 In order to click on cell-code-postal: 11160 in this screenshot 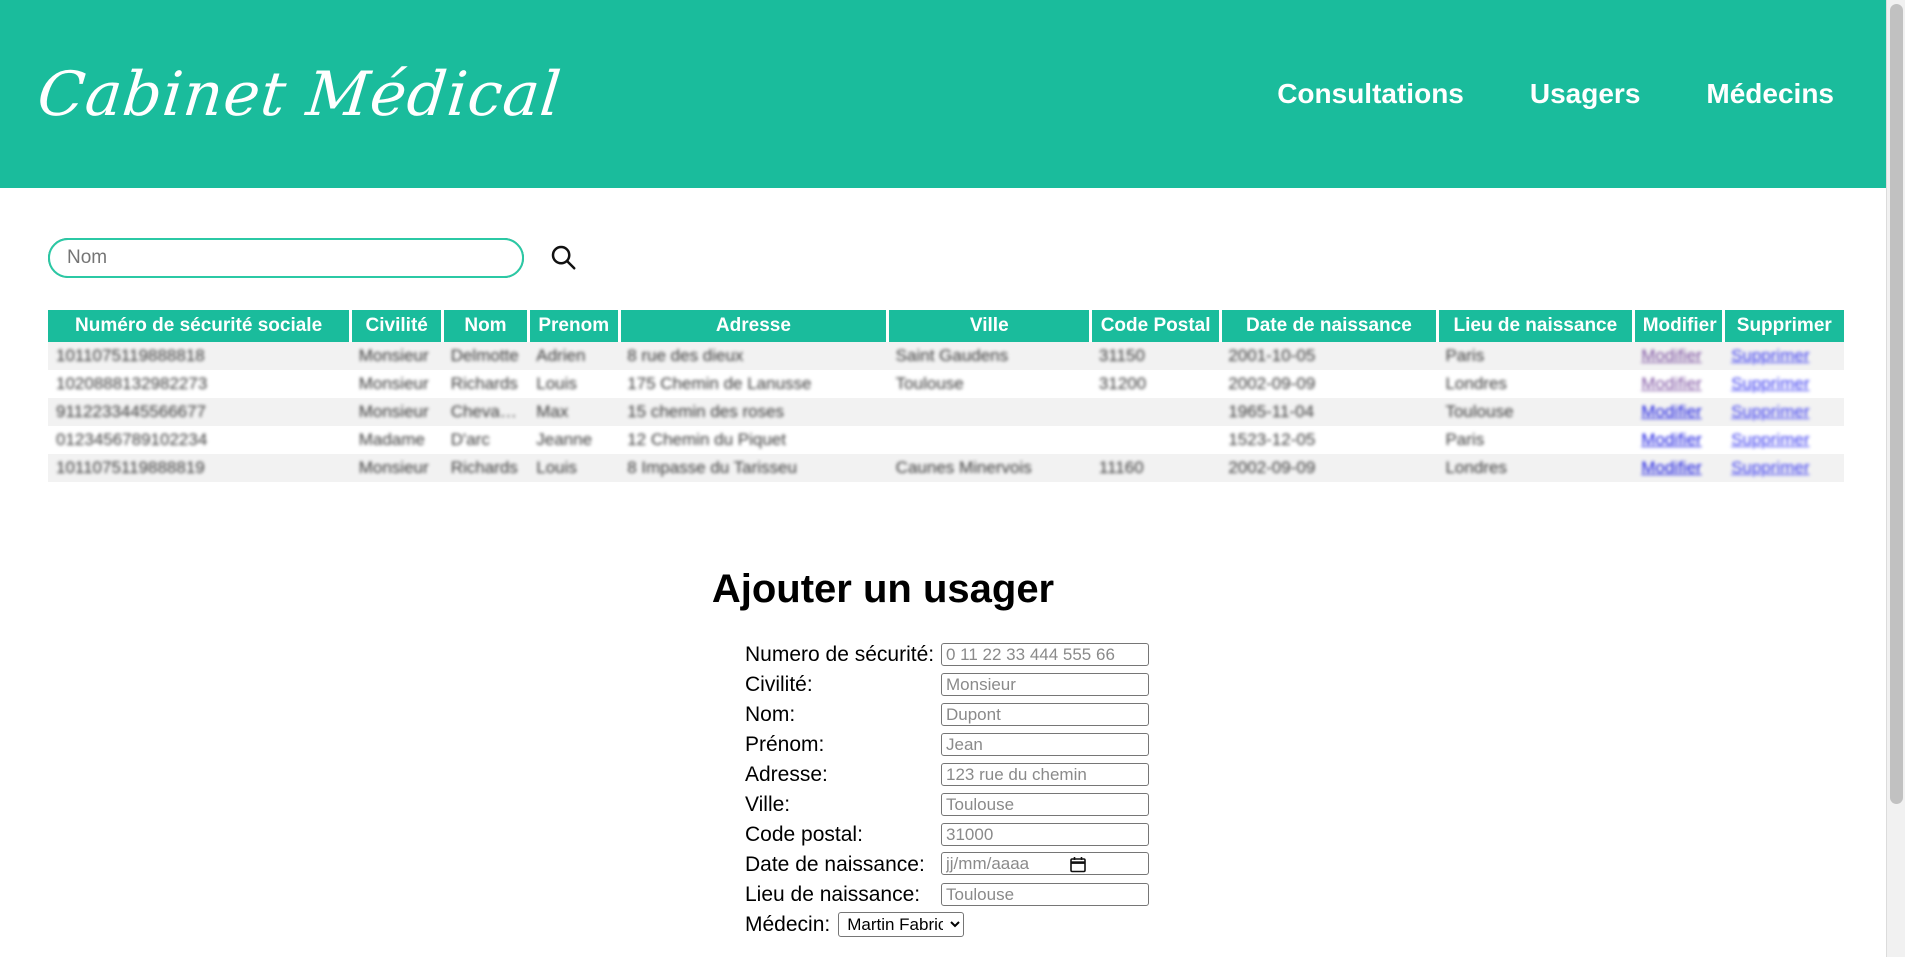, I will do `click(1121, 467)`.